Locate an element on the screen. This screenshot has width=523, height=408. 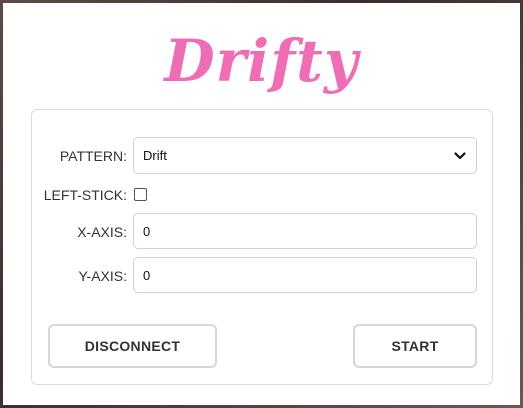
pattern-selected-value: Drift is located at coordinates (155, 155).